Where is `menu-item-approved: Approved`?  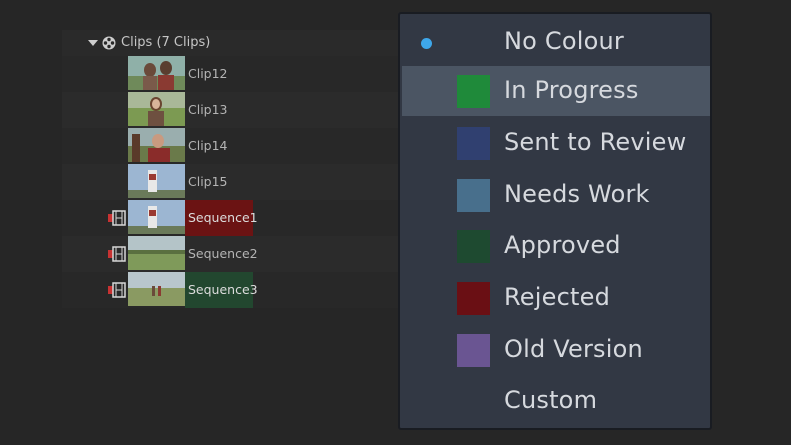 menu-item-approved: Approved is located at coordinates (556, 246).